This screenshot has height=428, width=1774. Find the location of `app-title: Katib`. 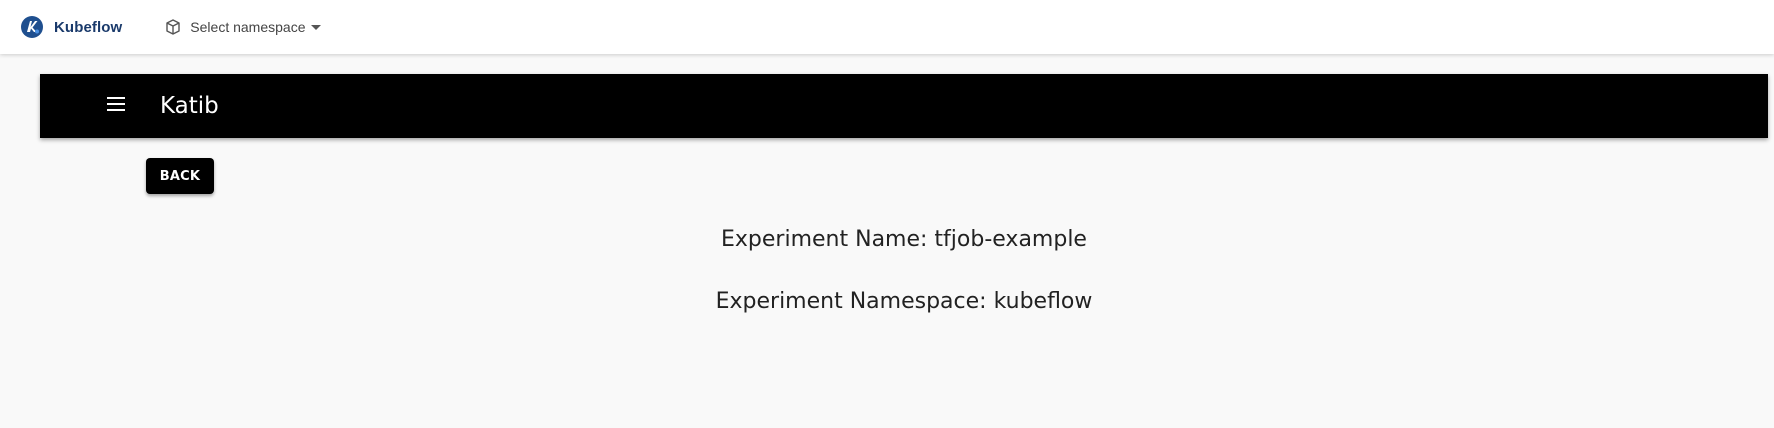

app-title: Katib is located at coordinates (189, 106).